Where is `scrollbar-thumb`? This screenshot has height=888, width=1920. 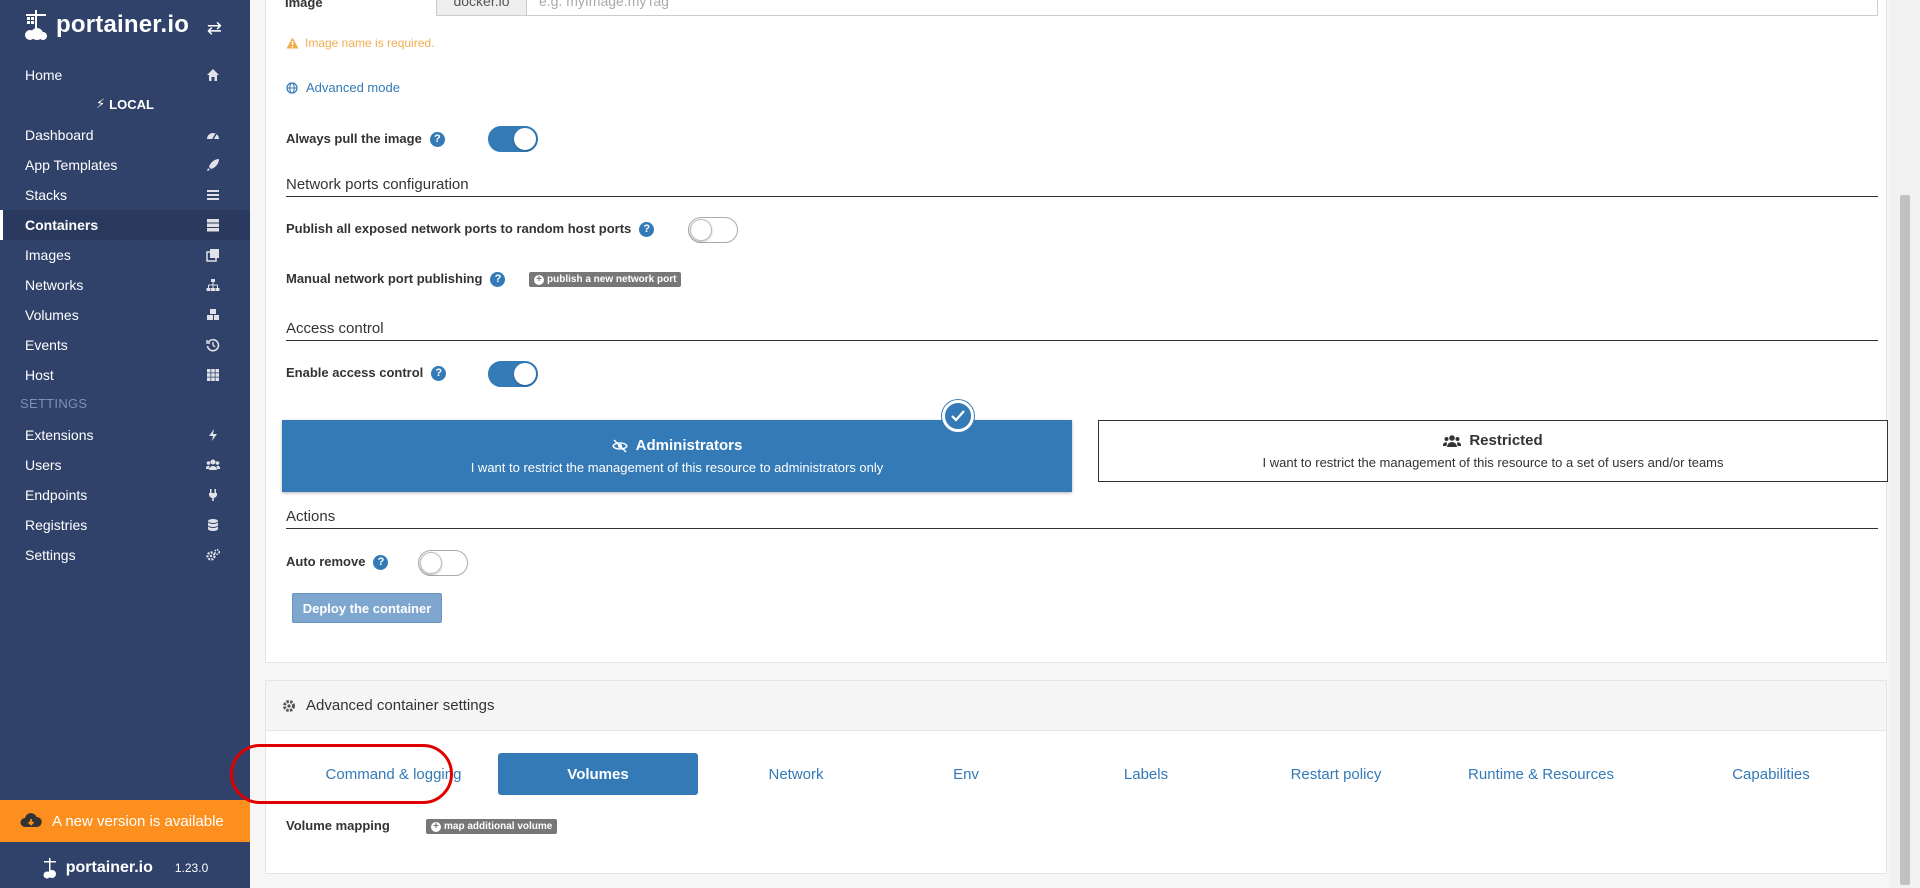 scrollbar-thumb is located at coordinates (1905, 540).